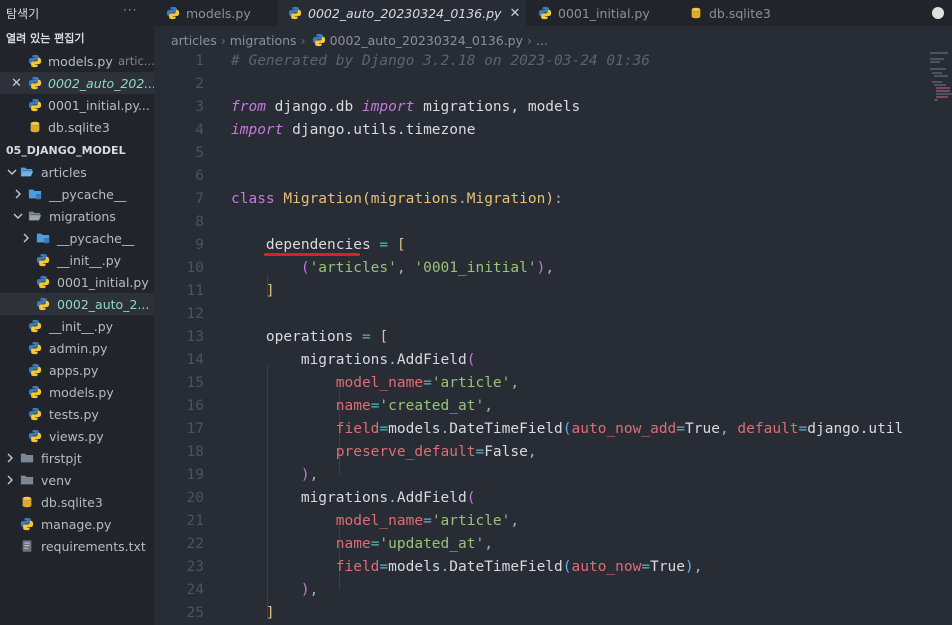  Describe the element at coordinates (353, 130) in the screenshot. I see `code-line-4: import django.utils.timezone` at that location.